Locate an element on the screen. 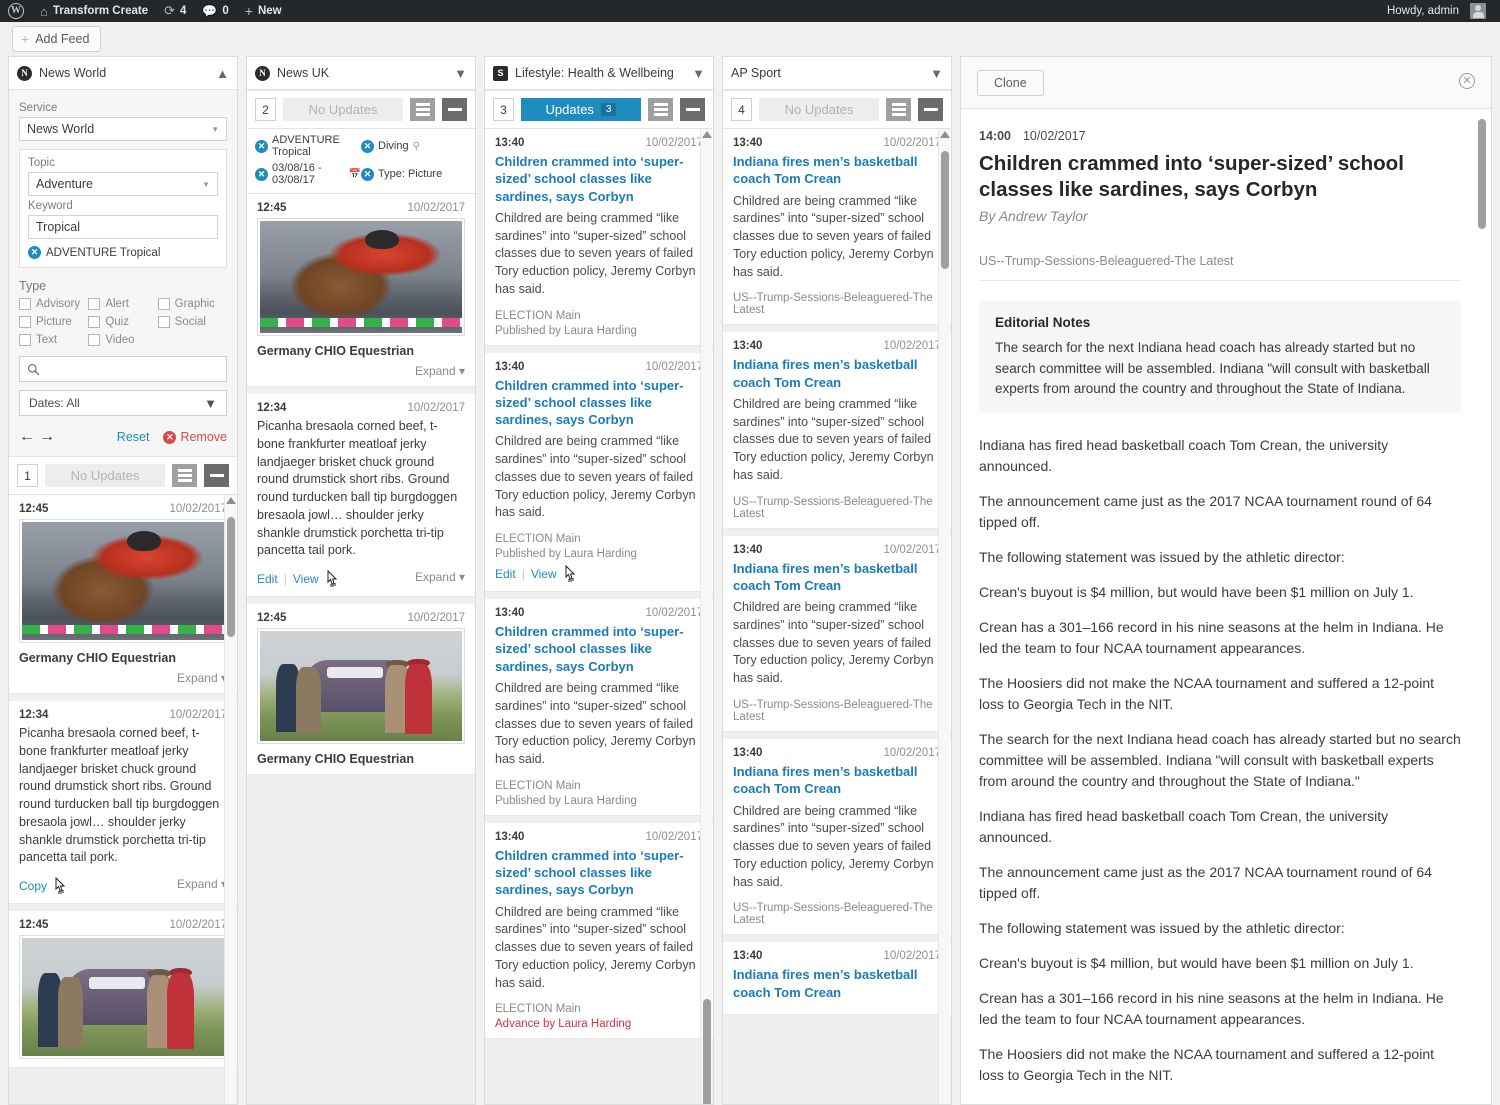 Image resolution: width=1500 pixels, height=1105 pixels. nav-arrows: ←→ is located at coordinates (39, 437).